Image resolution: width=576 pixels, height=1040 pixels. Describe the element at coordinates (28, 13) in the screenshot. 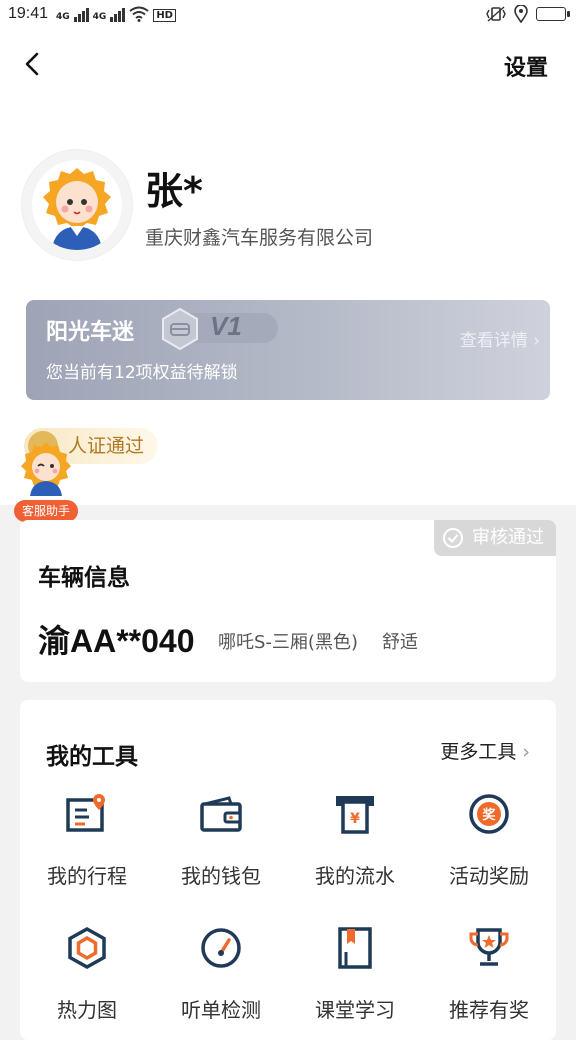

I see `status-time: 19:41` at that location.